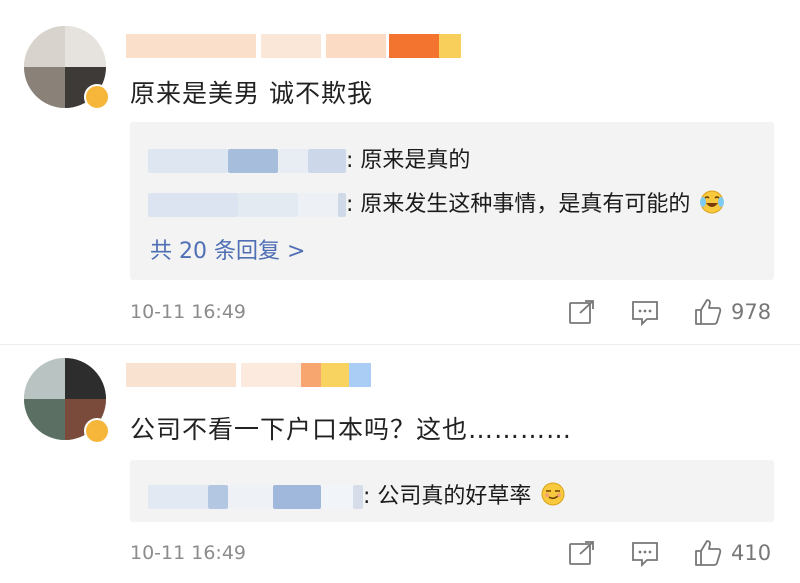 Image resolution: width=800 pixels, height=583 pixels. I want to click on like-button: 410, so click(732, 553).